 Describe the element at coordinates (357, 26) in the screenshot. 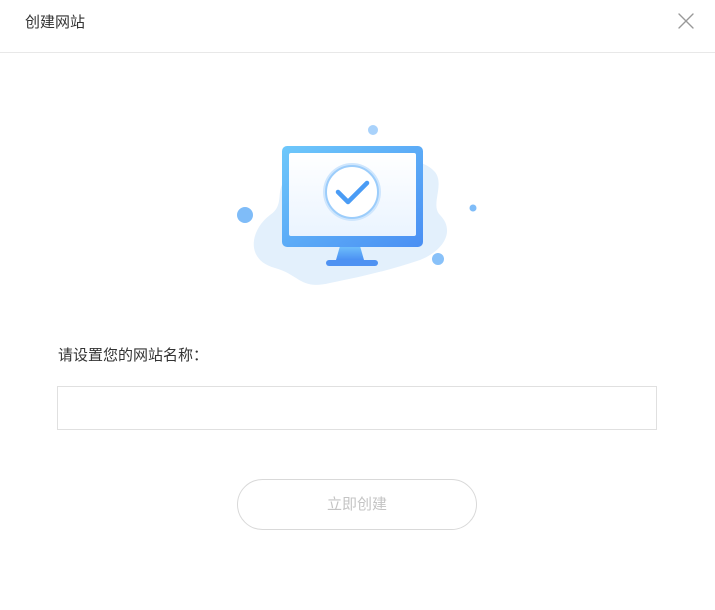

I see `dialog-header: 创建网站` at that location.